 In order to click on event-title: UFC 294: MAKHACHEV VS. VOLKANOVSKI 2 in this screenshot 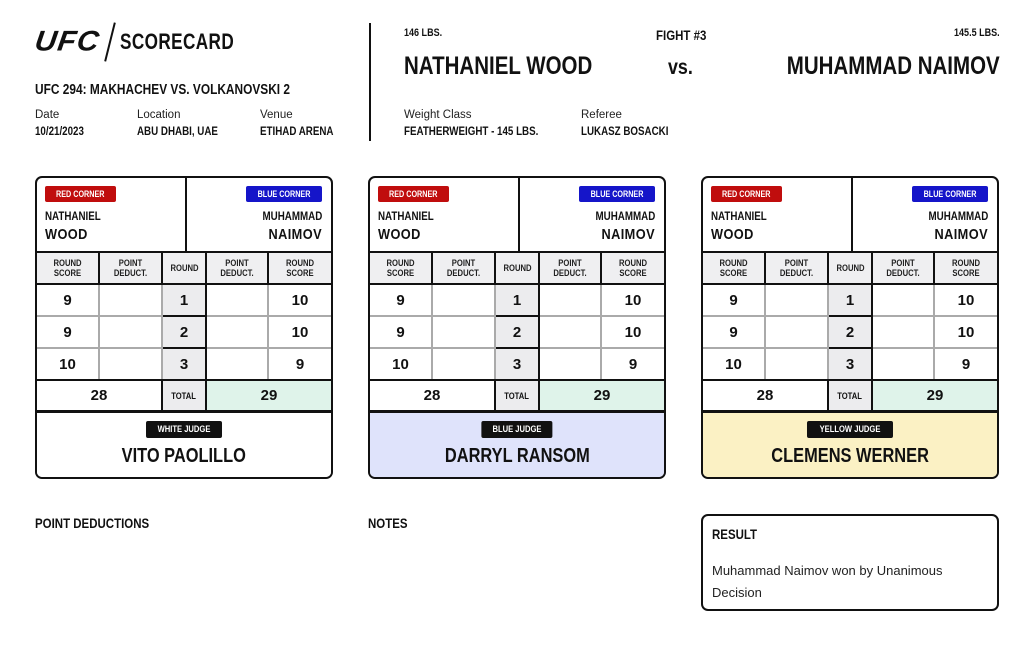, I will do `click(163, 90)`.